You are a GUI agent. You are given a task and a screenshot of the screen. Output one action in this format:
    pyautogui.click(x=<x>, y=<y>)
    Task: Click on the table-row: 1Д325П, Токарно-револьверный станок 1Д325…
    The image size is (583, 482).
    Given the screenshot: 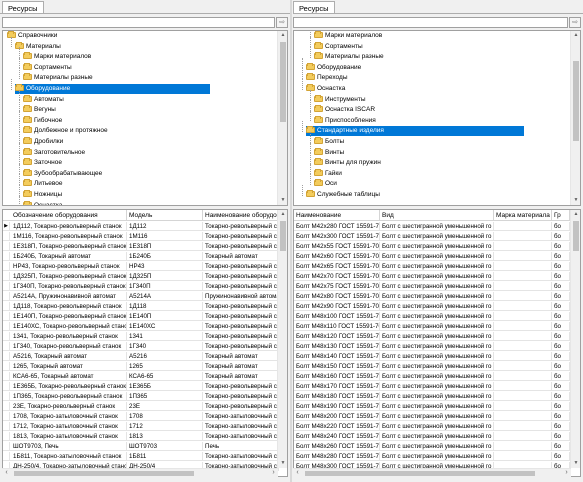 What is the action you would take?
    pyautogui.click(x=141, y=276)
    